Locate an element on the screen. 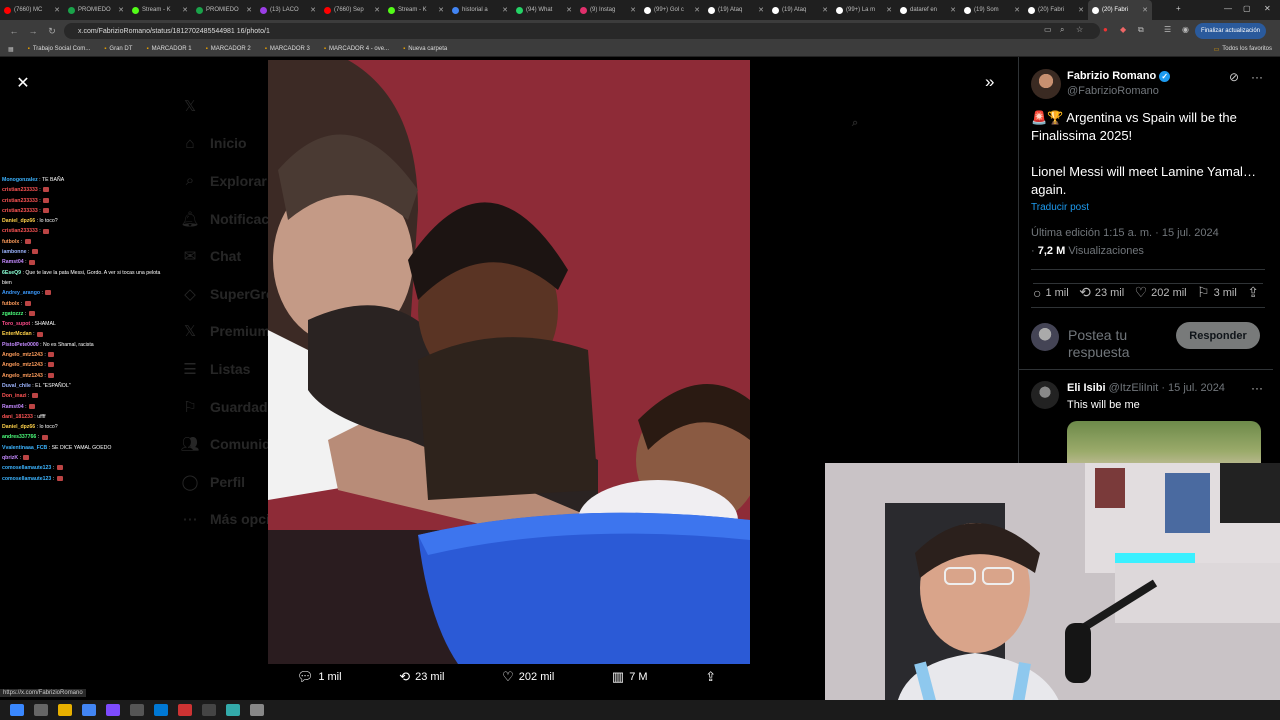 The height and width of the screenshot is (720, 1280). edited-timestamp: Última edición 1:15 a. m. · 15 jul. 2024 is located at coordinates (1125, 233).